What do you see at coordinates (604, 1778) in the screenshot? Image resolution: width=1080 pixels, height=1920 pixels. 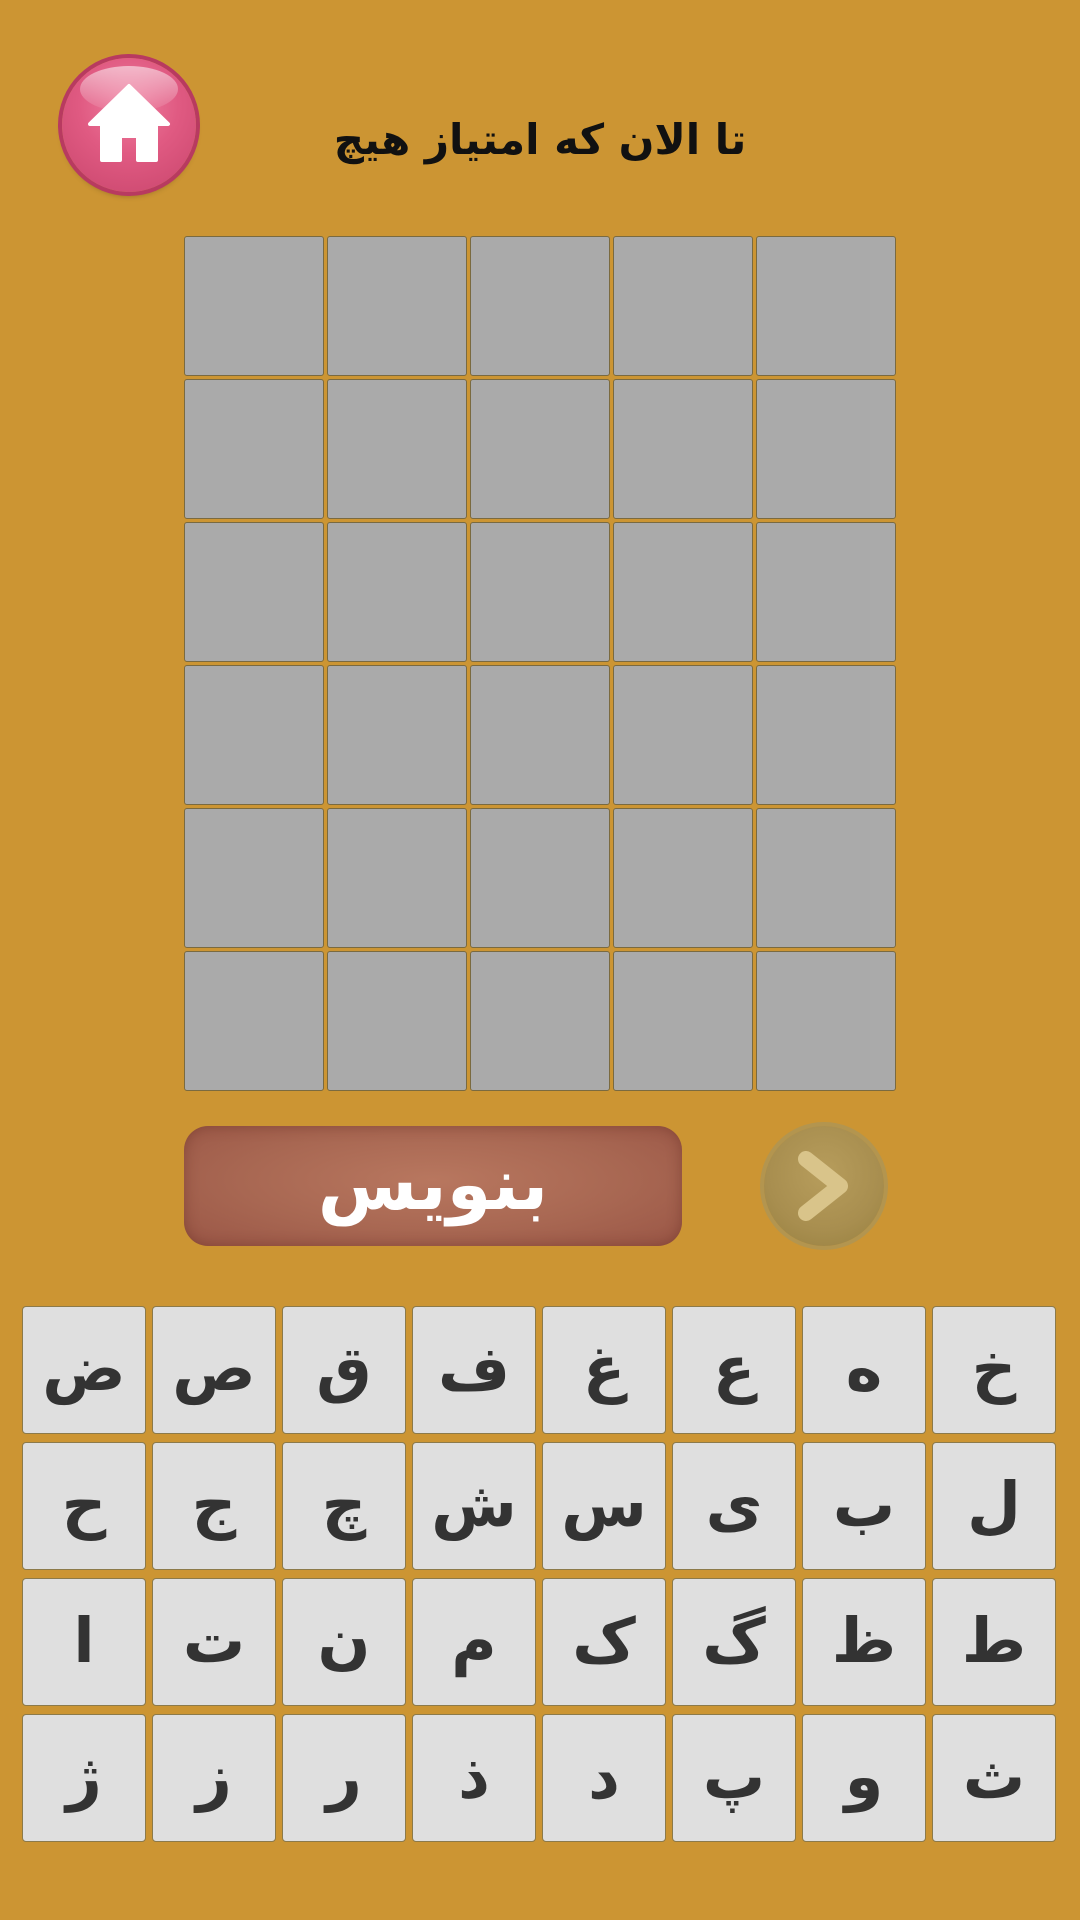 I see `letter-key: د` at bounding box center [604, 1778].